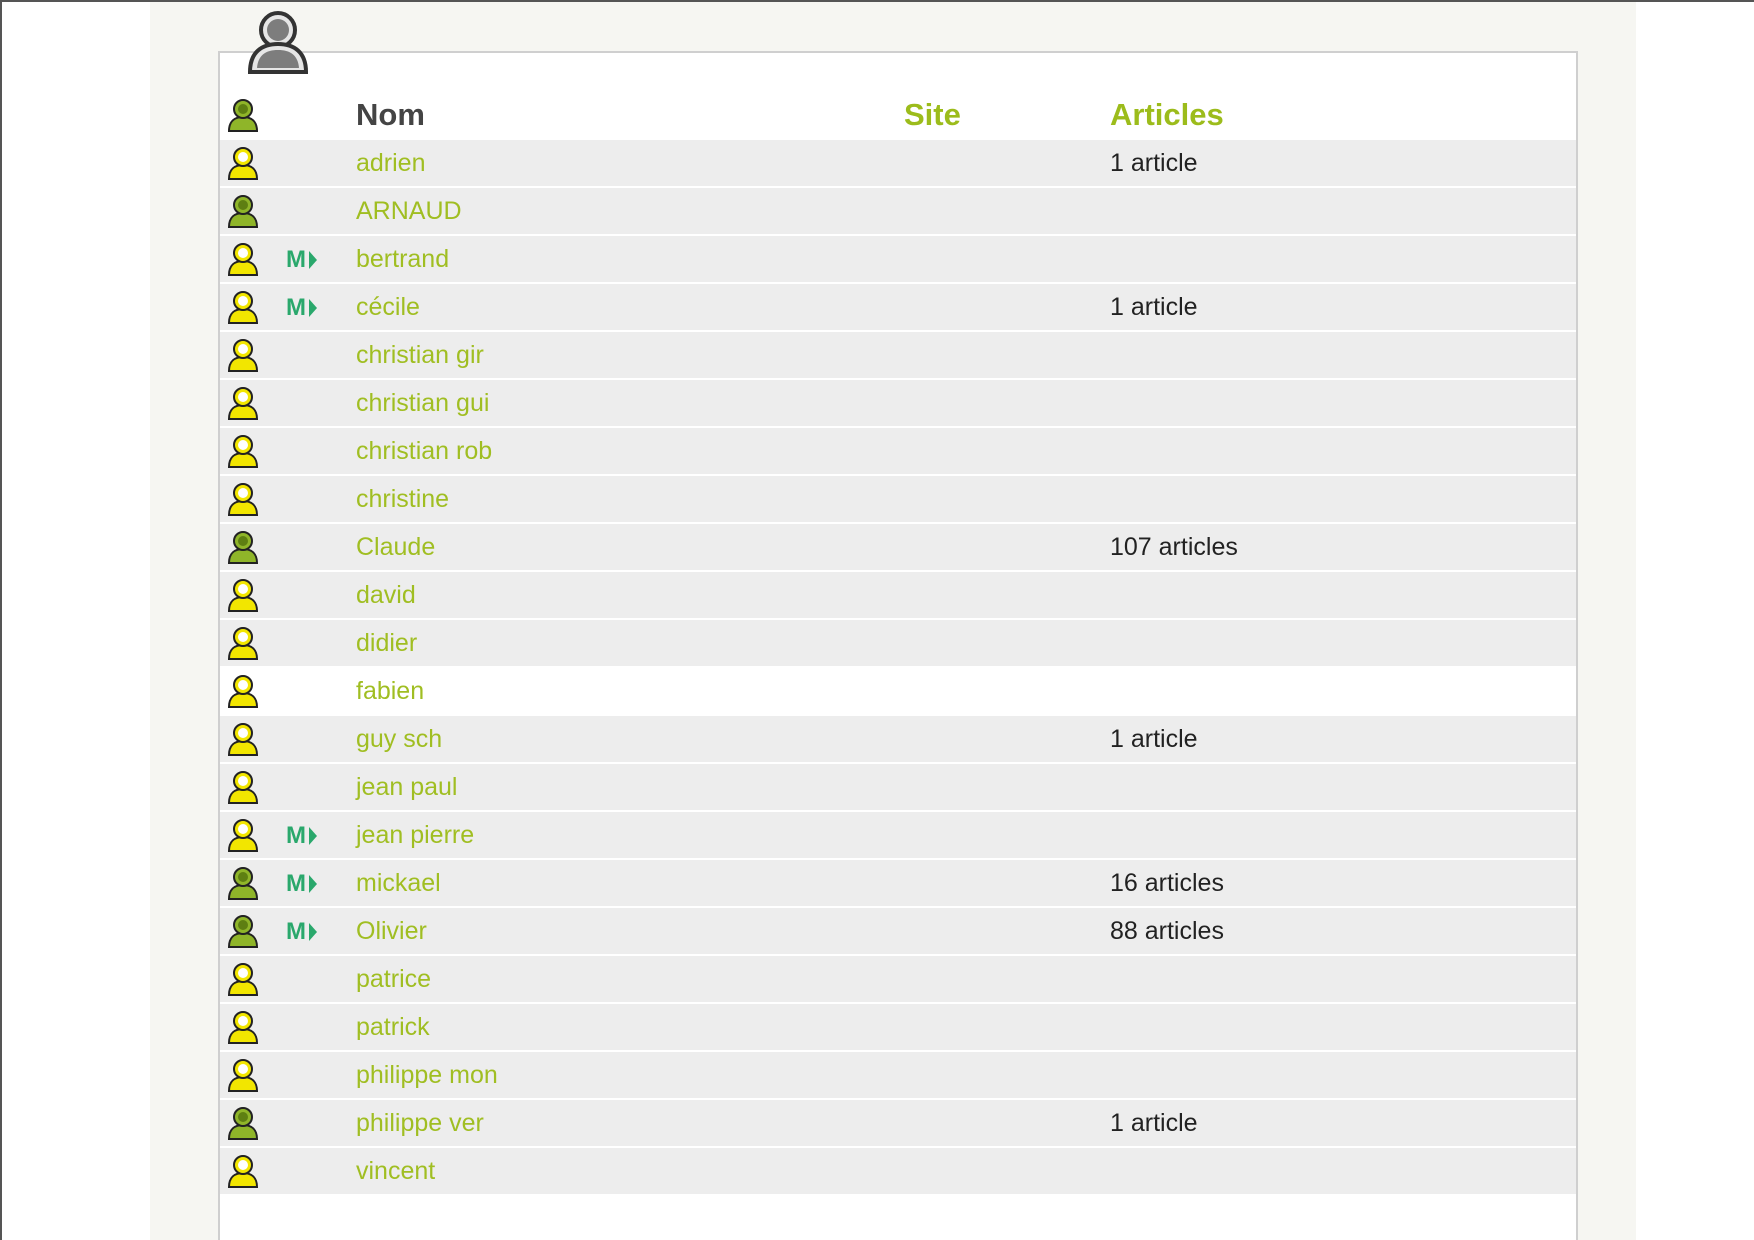 This screenshot has width=1754, height=1240. I want to click on author-name-link: christian gir, so click(420, 355).